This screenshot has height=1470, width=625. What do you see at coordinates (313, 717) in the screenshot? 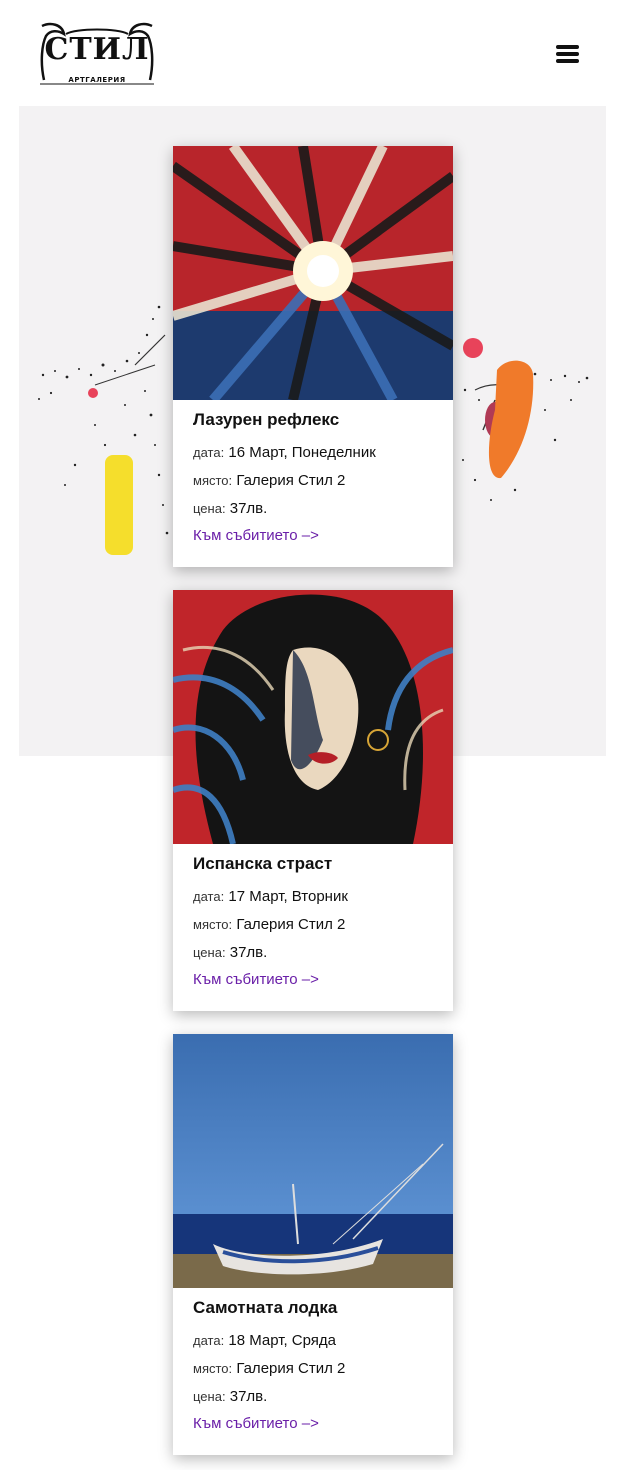
I see `event-image-woman-portrait` at bounding box center [313, 717].